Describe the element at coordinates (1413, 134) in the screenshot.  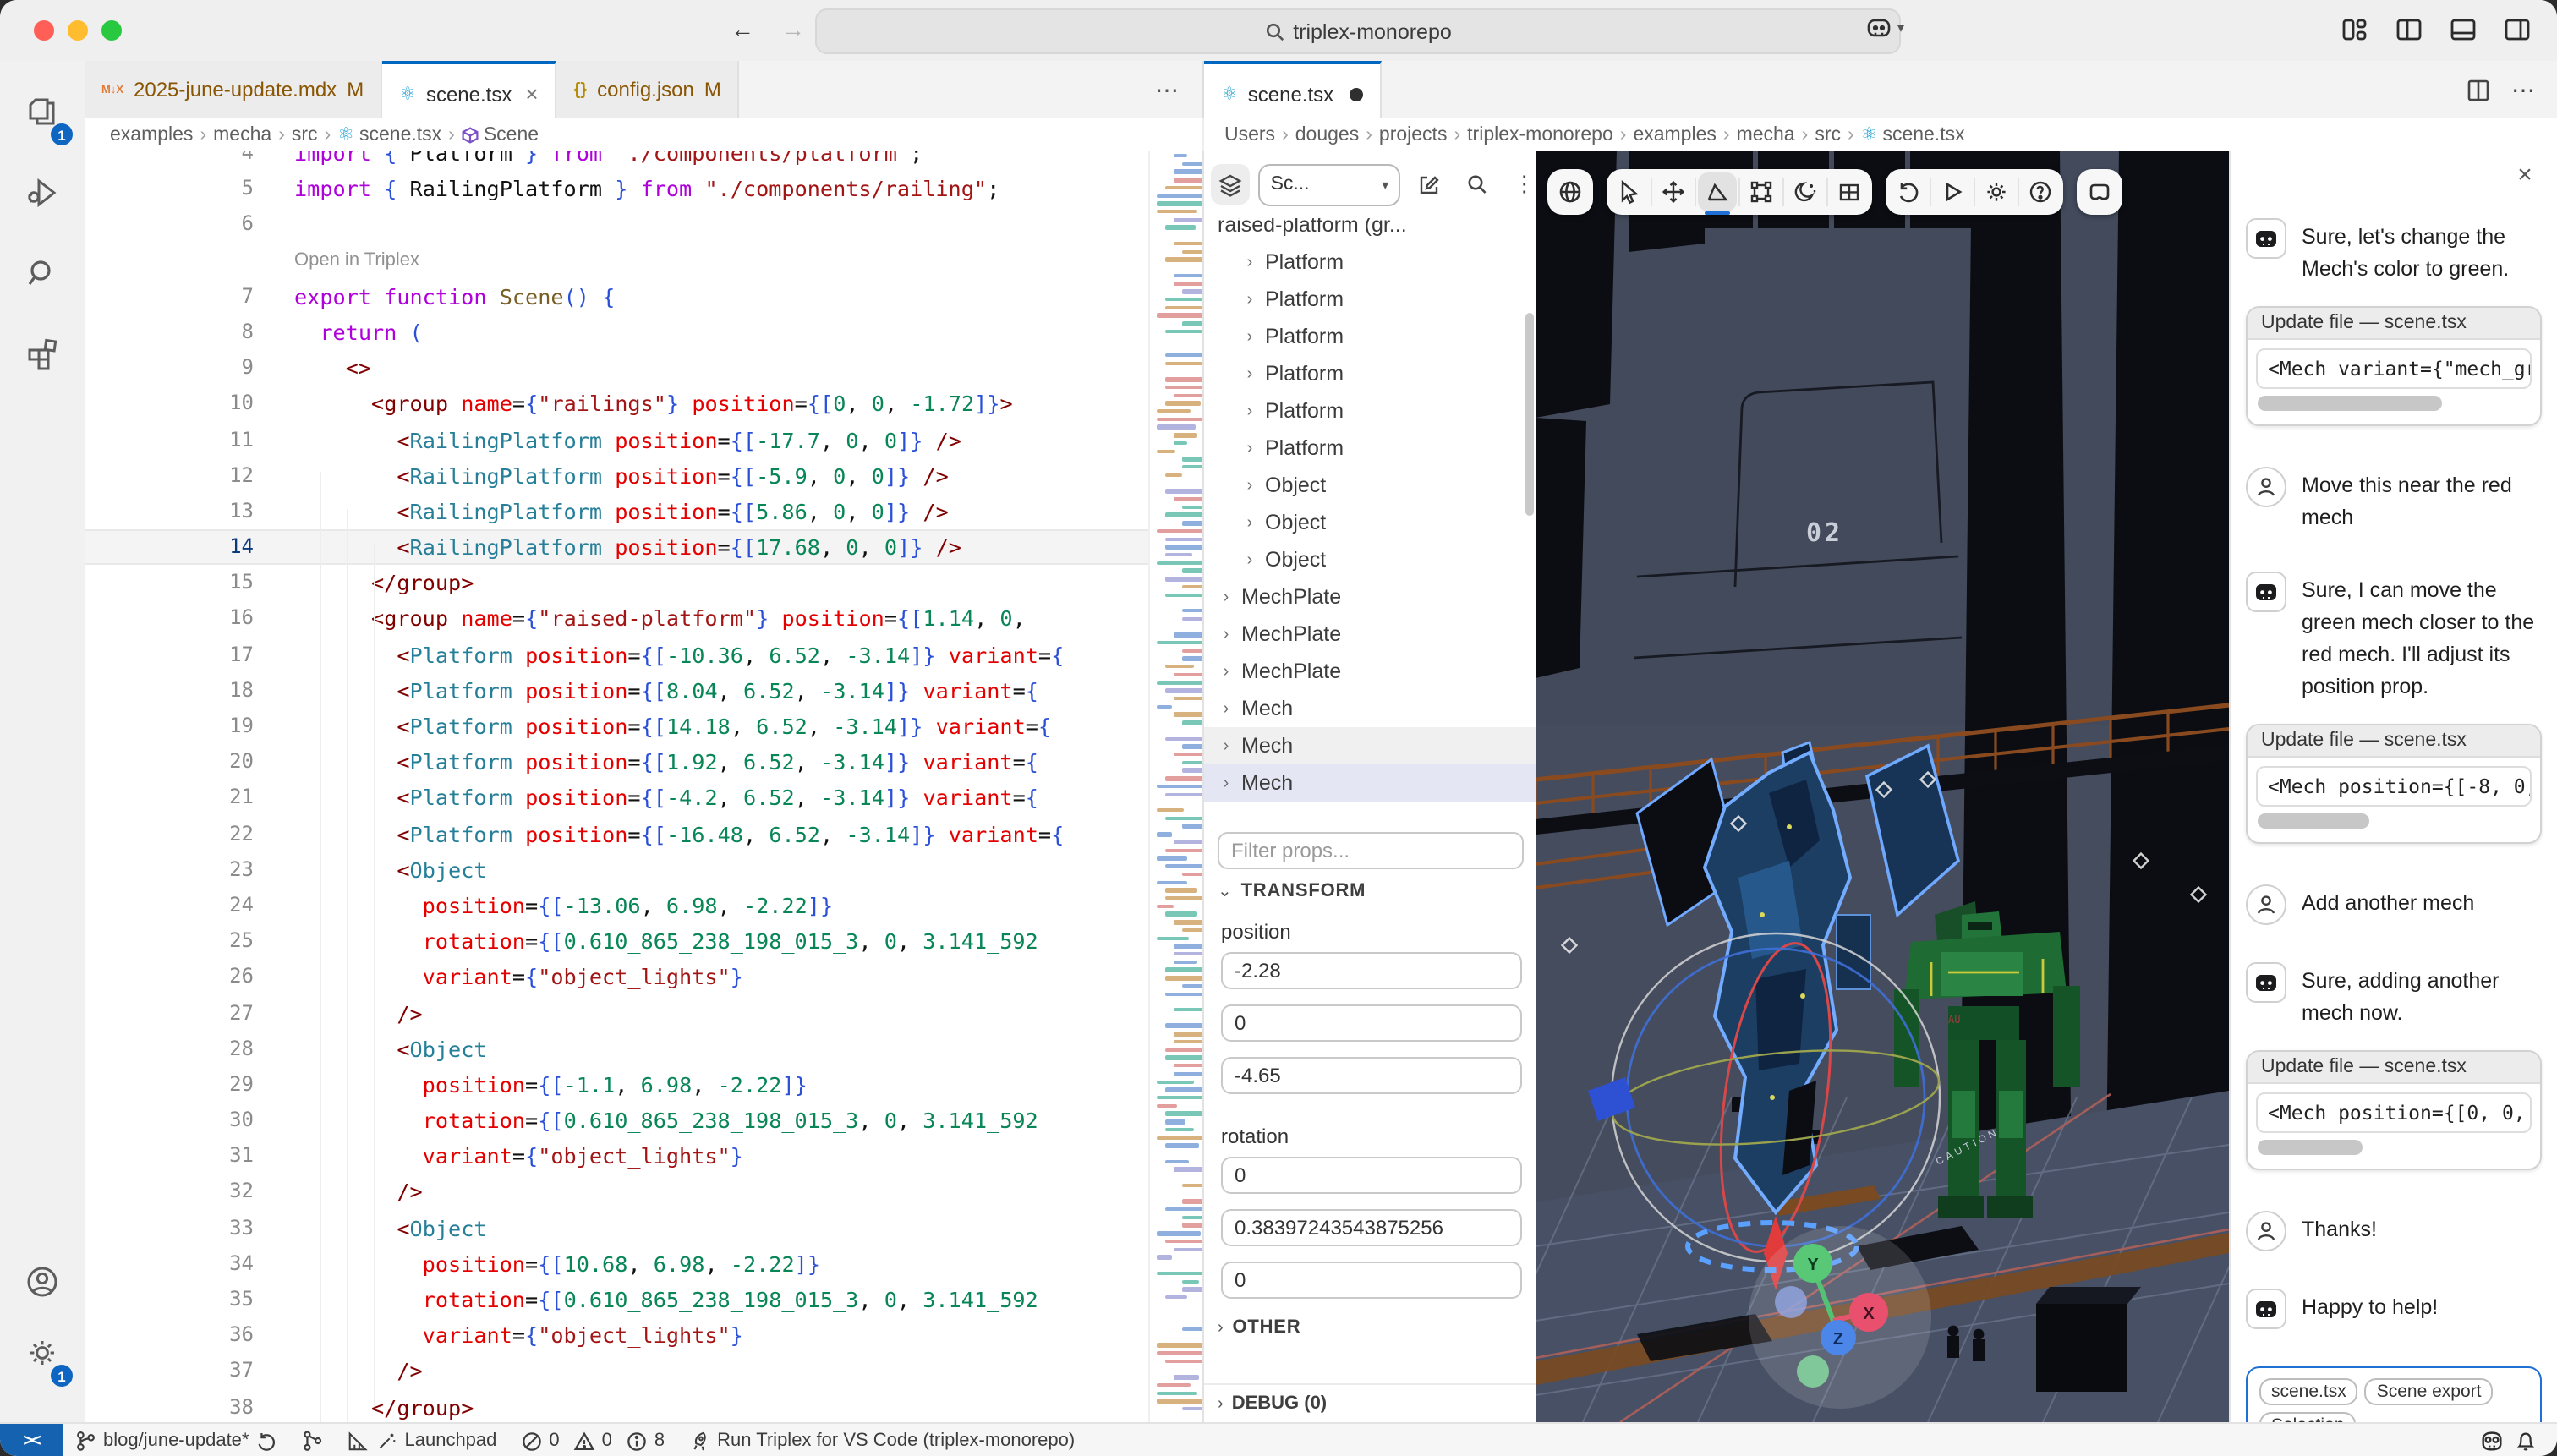
I see `breadcrumb-item-projects: projects` at that location.